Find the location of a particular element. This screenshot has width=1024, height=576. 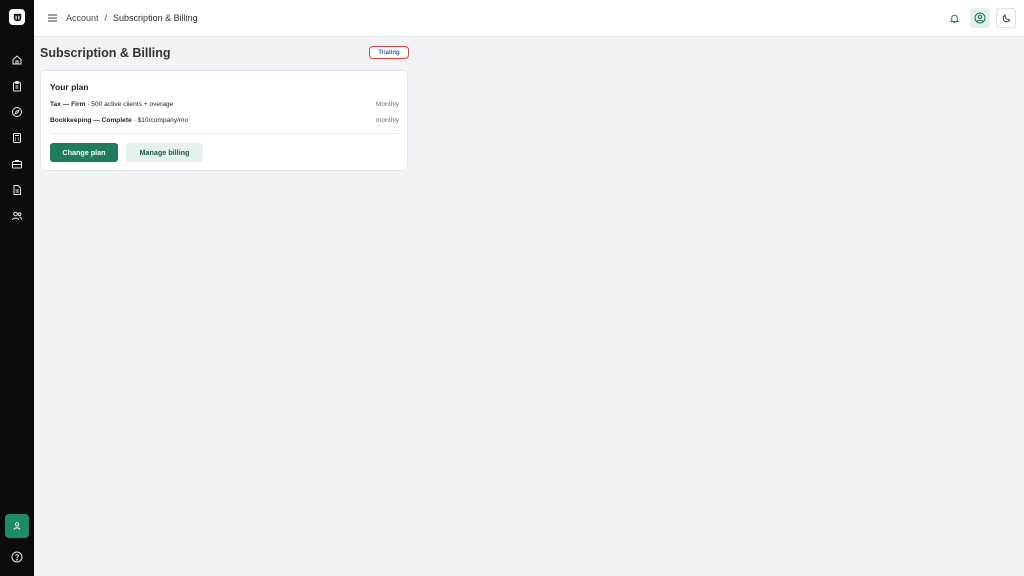

bell-icon is located at coordinates (954, 18).